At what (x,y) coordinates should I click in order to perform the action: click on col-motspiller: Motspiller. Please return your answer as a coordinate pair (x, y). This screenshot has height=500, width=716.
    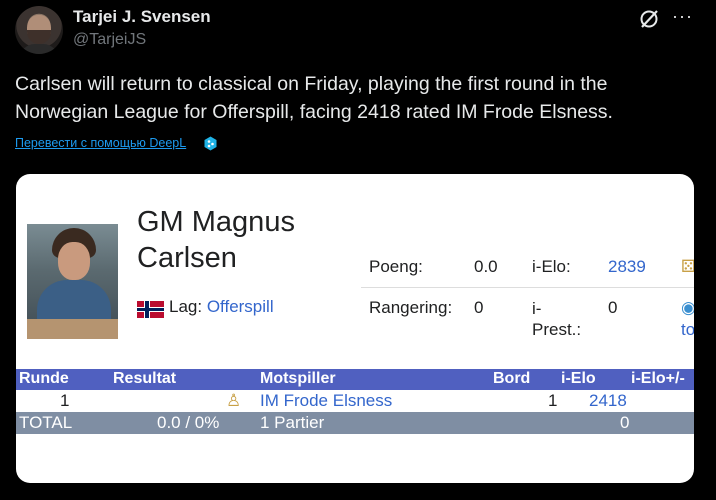
    Looking at the image, I should click on (298, 379).